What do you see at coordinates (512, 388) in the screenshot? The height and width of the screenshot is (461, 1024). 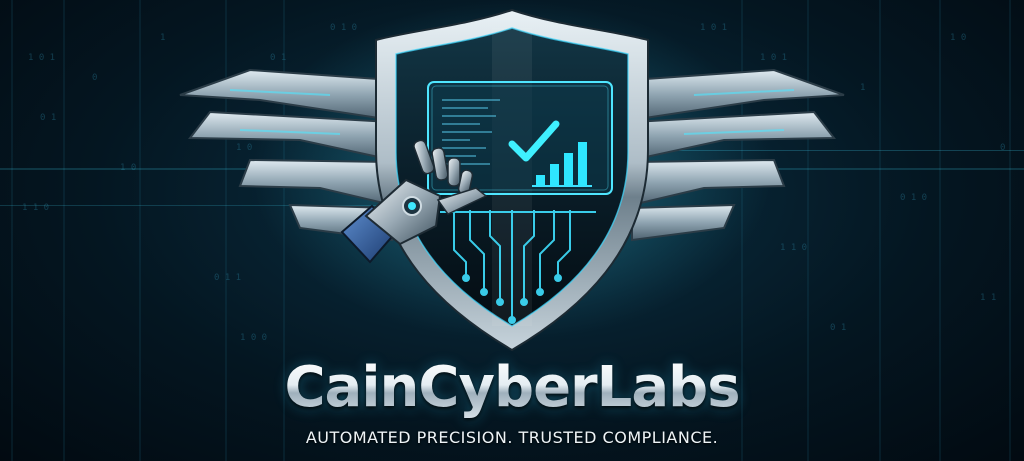 I see `brand-title: CainCyberLabs` at bounding box center [512, 388].